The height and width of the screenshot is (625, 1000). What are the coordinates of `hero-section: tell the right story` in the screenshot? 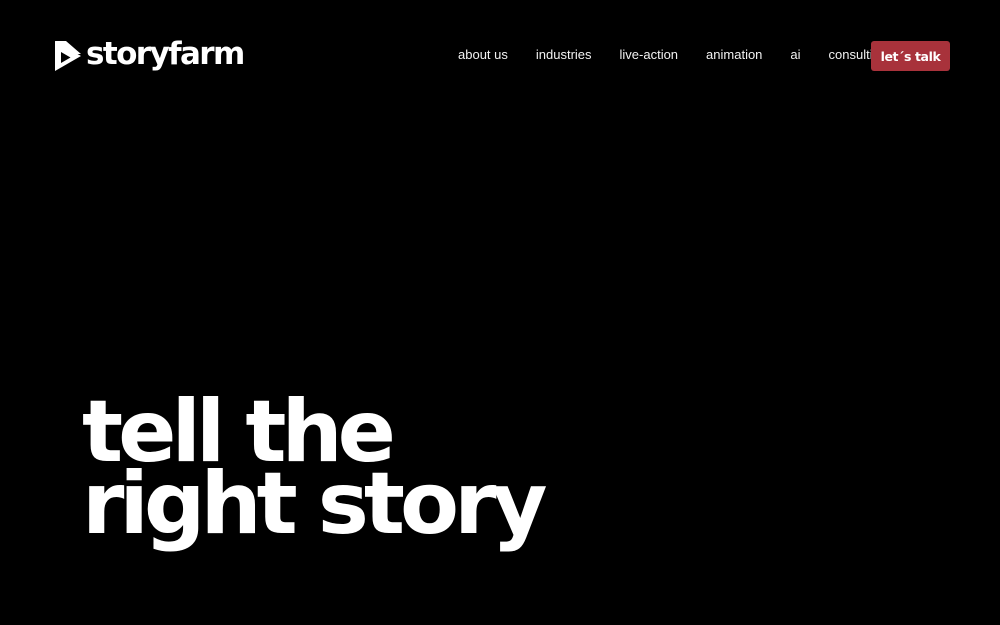 It's located at (342, 471).